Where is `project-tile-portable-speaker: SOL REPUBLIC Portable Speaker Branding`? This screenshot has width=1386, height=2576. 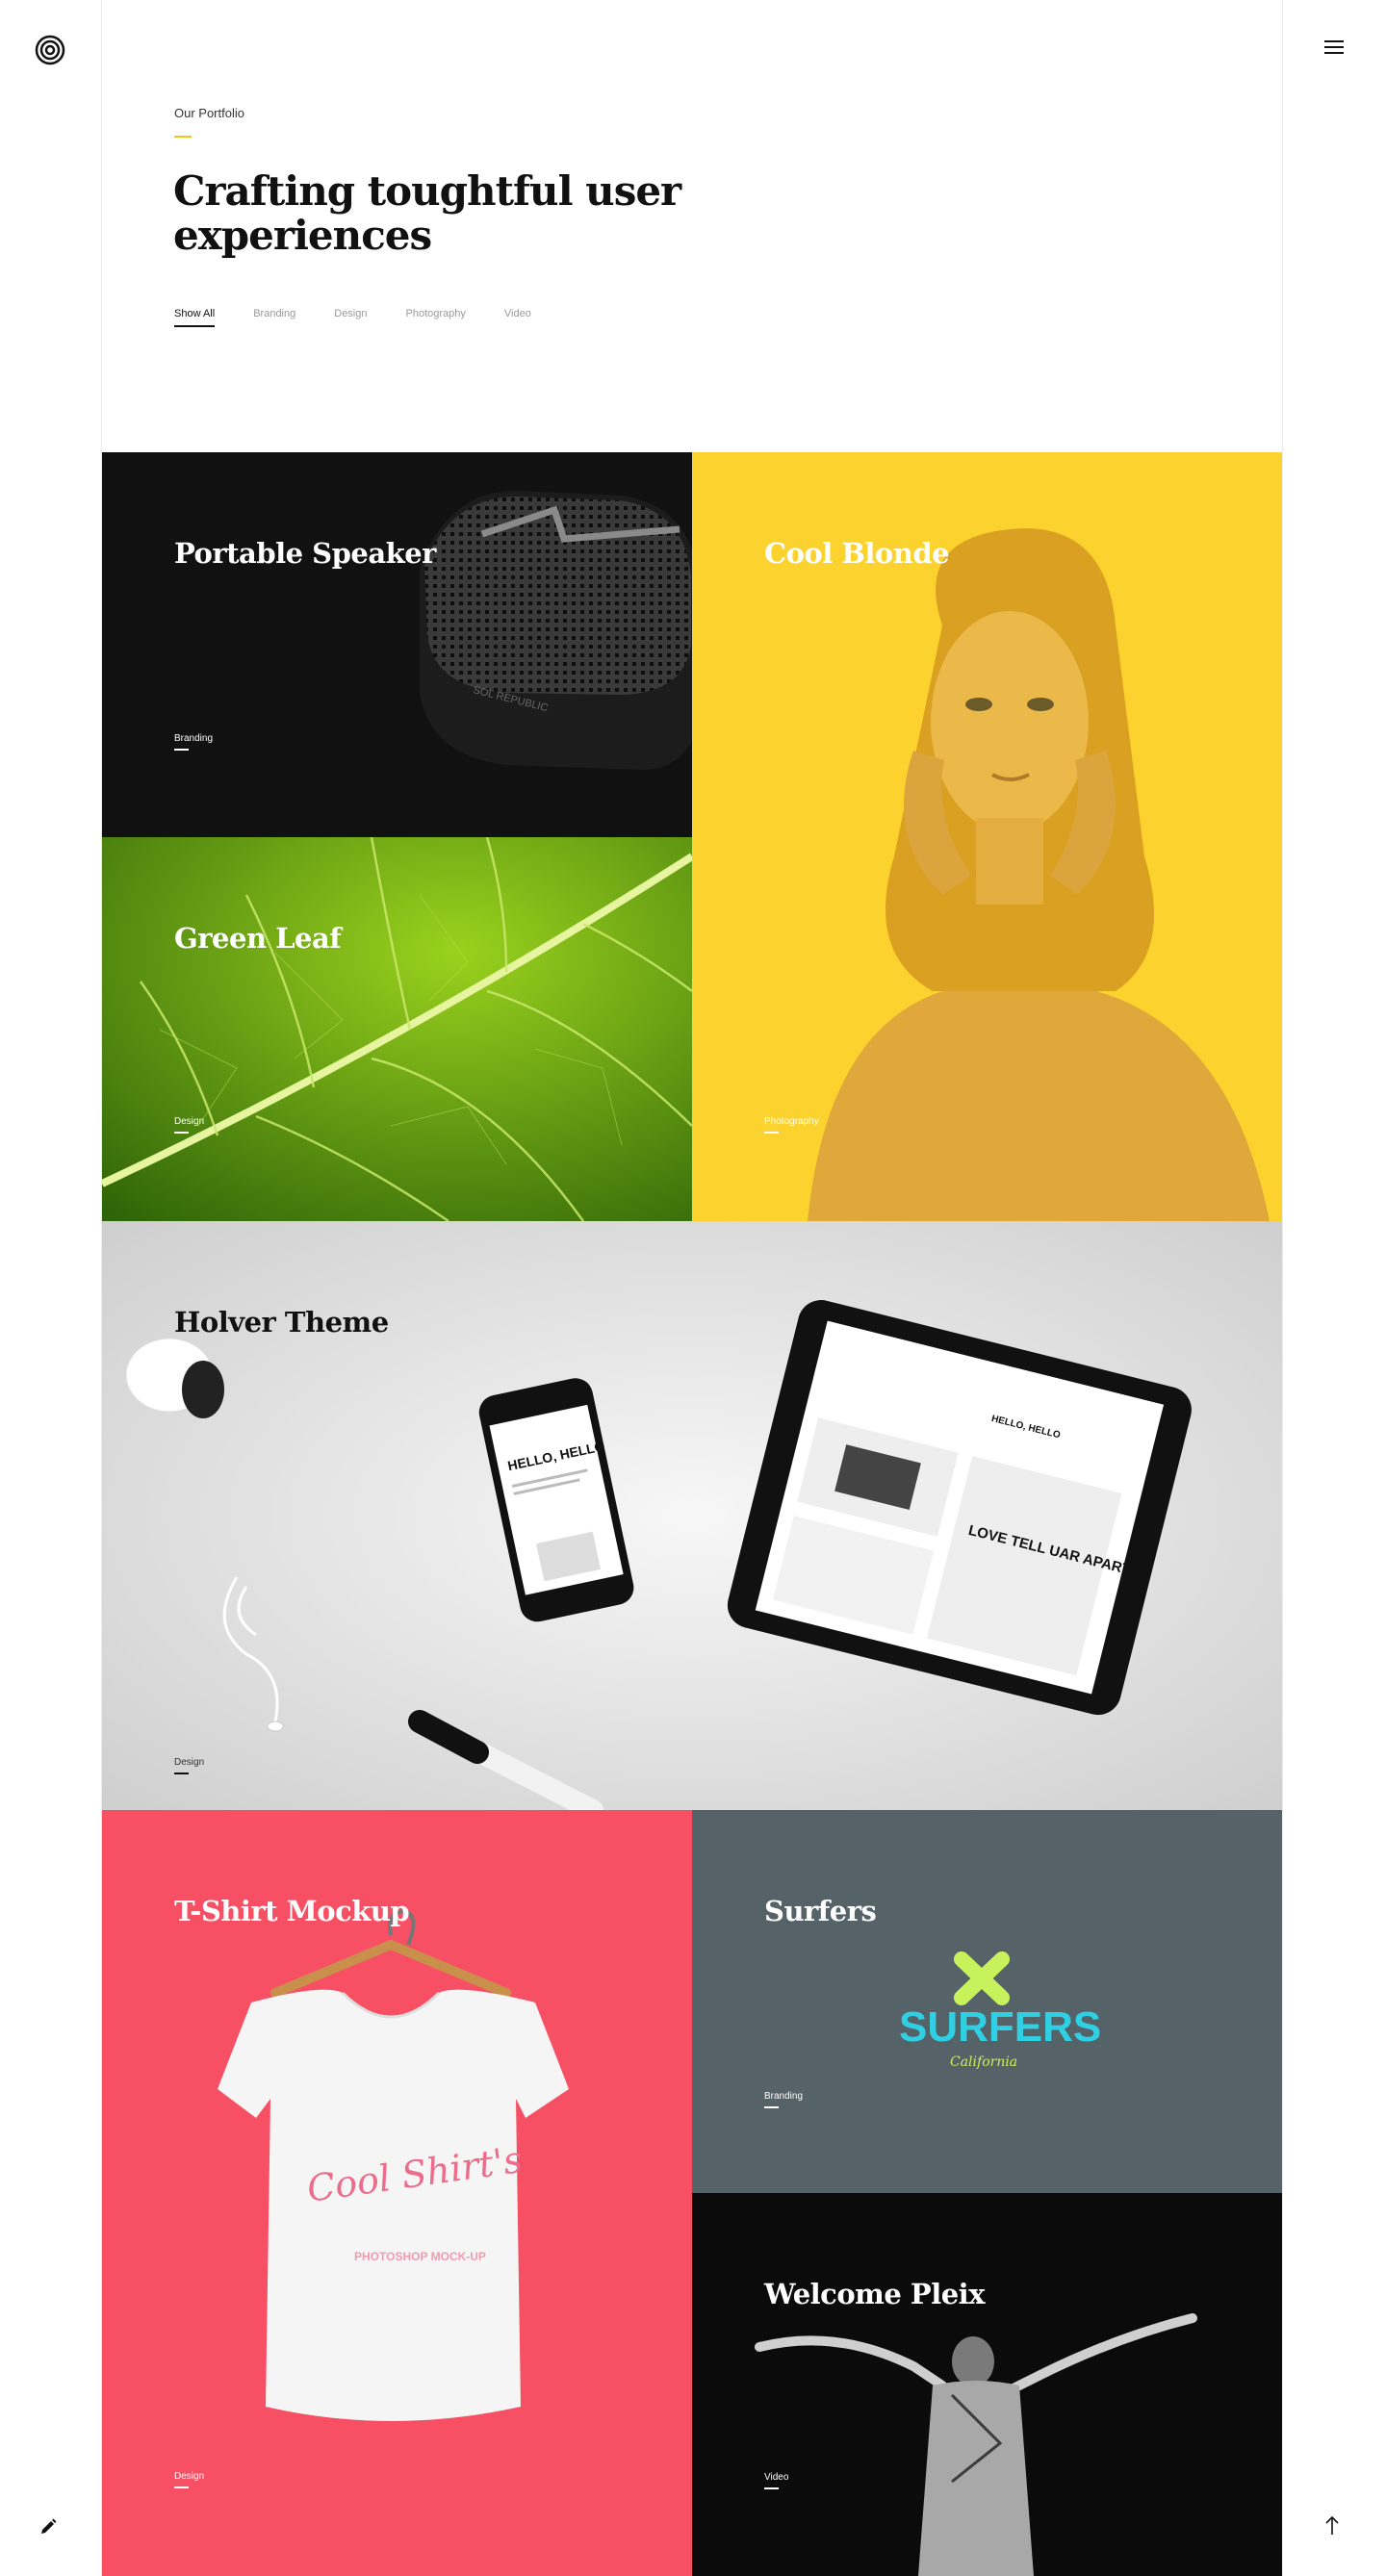 project-tile-portable-speaker: SOL REPUBLIC Portable Speaker Branding is located at coordinates (397, 644).